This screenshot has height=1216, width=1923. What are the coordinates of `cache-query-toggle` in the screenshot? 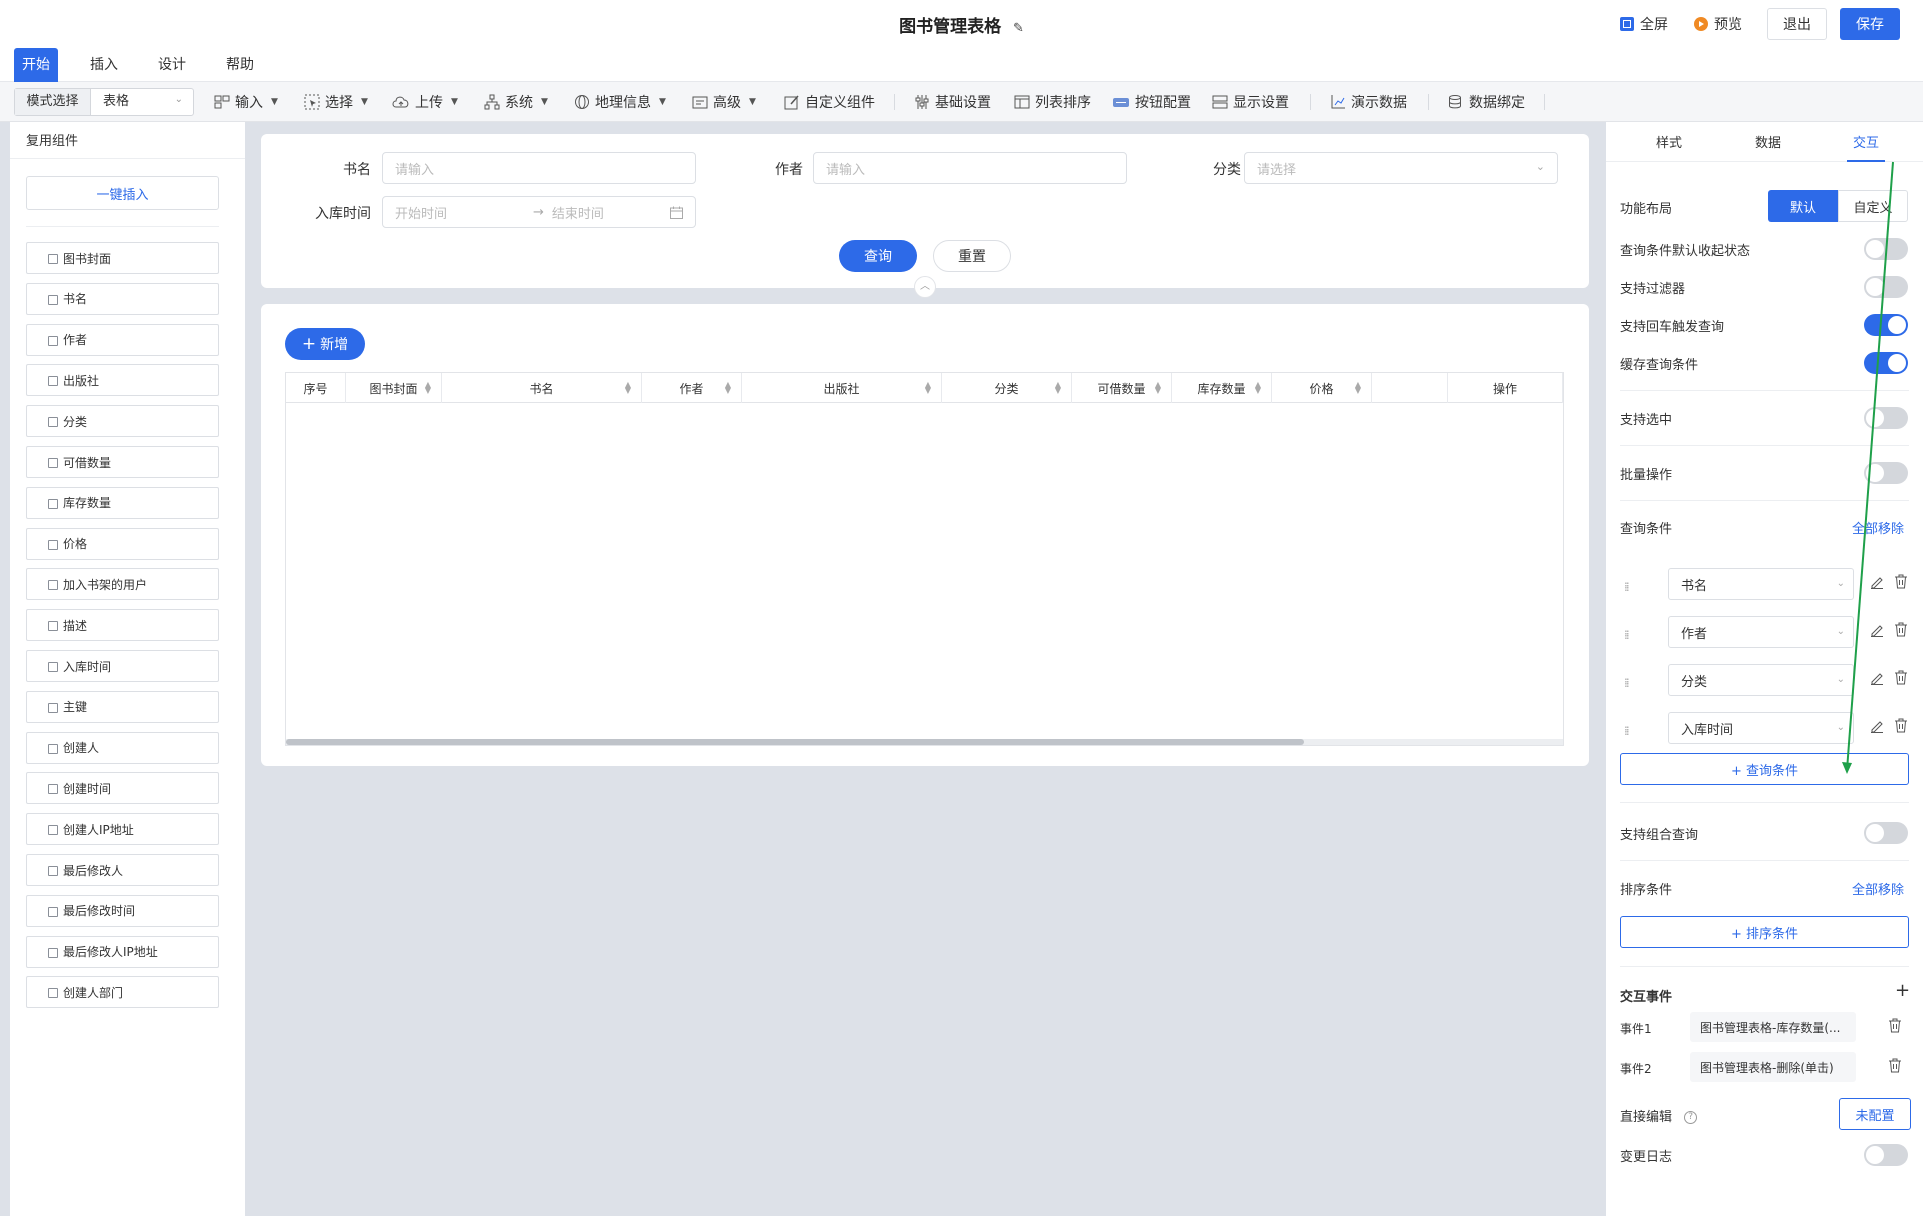 It's located at (1886, 363).